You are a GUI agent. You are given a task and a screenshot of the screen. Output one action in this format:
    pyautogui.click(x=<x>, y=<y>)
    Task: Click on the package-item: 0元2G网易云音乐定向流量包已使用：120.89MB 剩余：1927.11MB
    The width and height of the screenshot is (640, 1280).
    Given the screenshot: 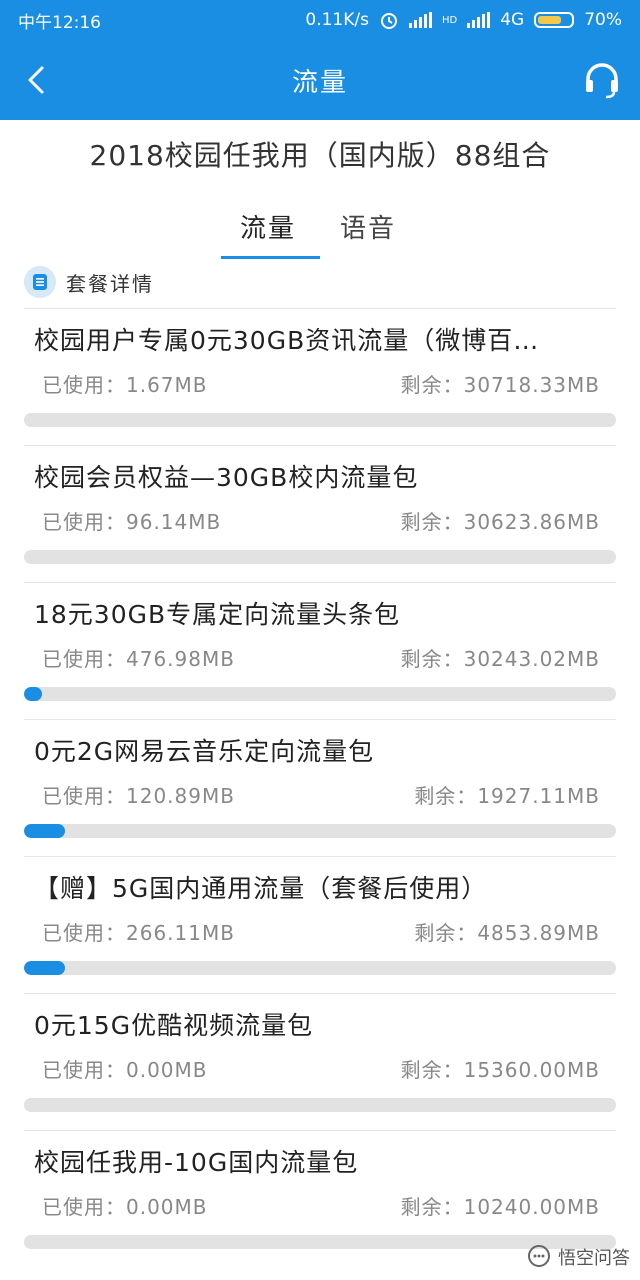 What is the action you would take?
    pyautogui.click(x=320, y=787)
    